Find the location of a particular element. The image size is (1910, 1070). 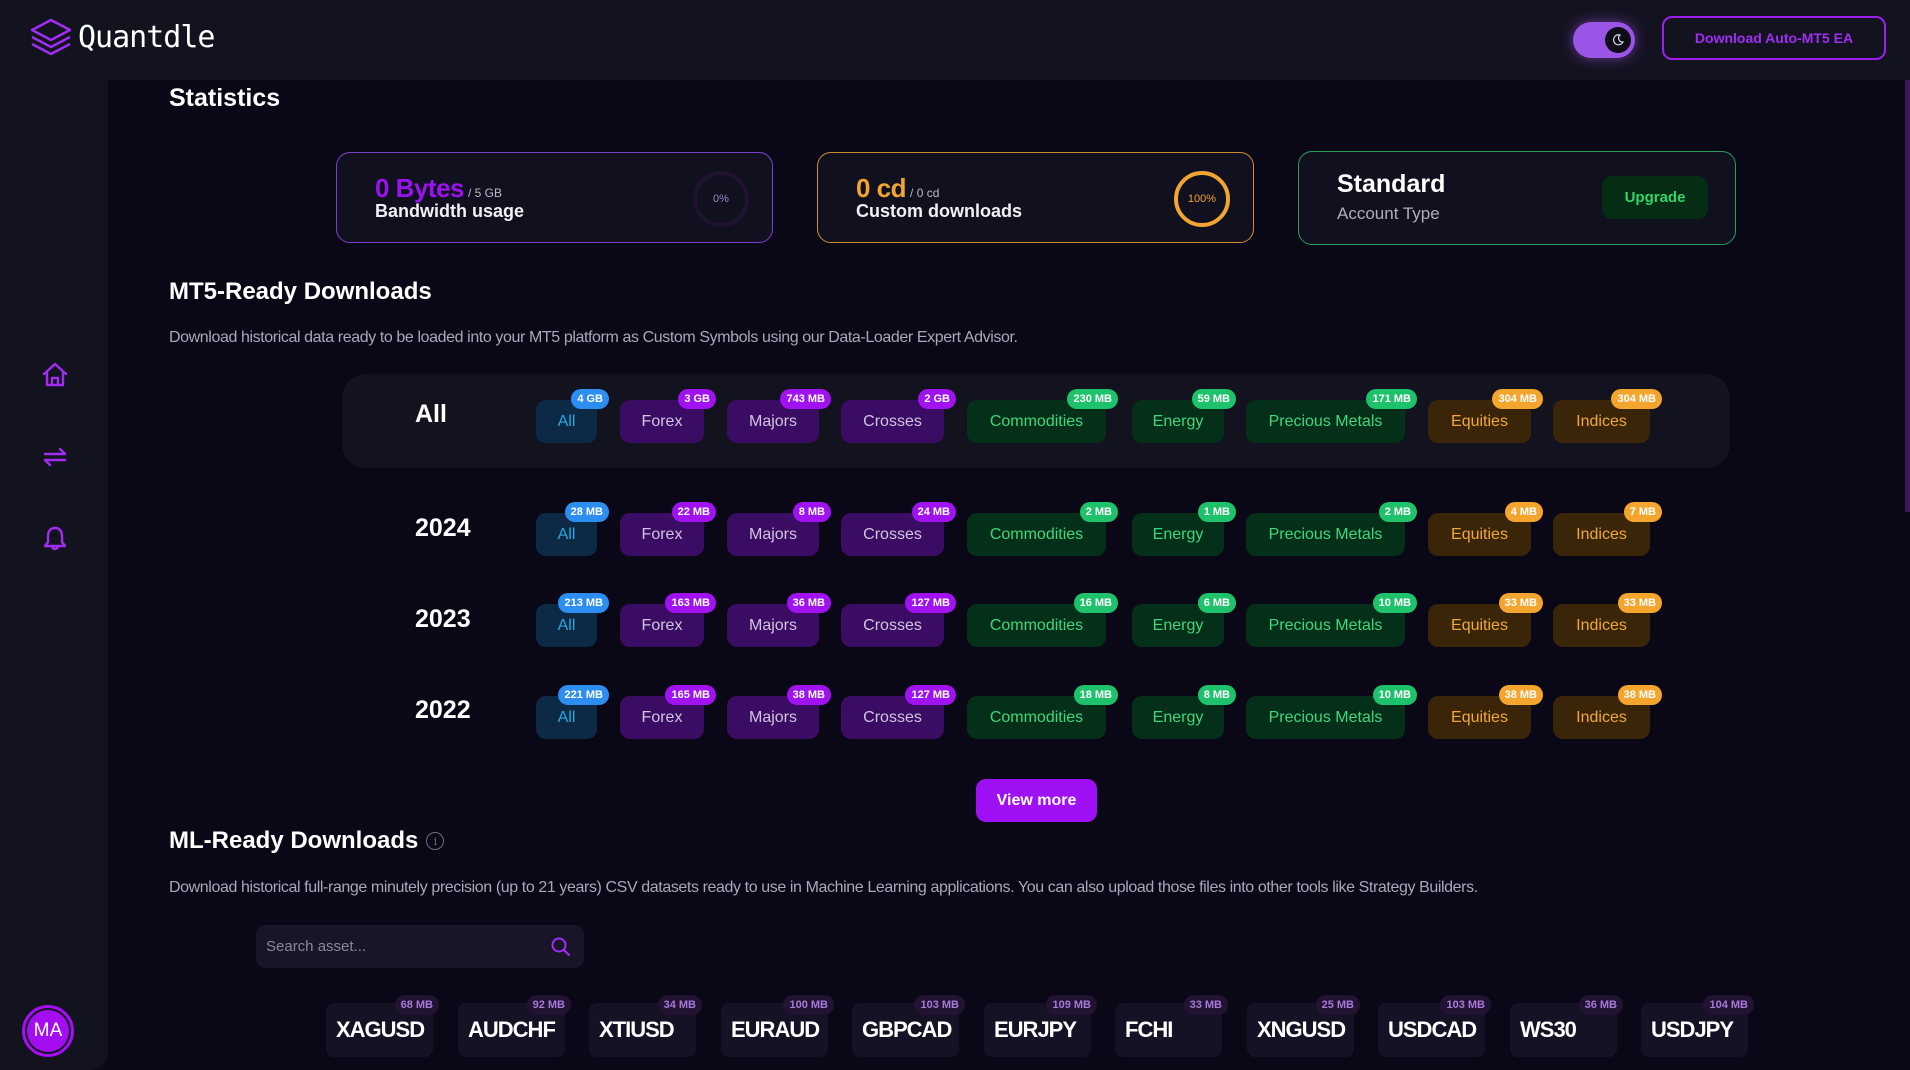

chip-label: Majors is located at coordinates (772, 534).